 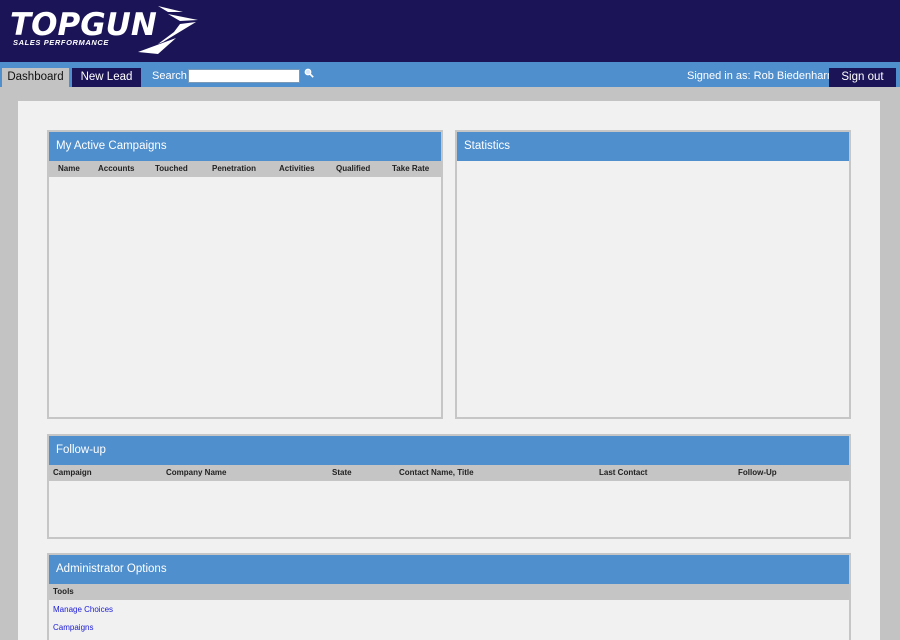 What do you see at coordinates (449, 592) in the screenshot?
I see `admin-tools-header: Tools` at bounding box center [449, 592].